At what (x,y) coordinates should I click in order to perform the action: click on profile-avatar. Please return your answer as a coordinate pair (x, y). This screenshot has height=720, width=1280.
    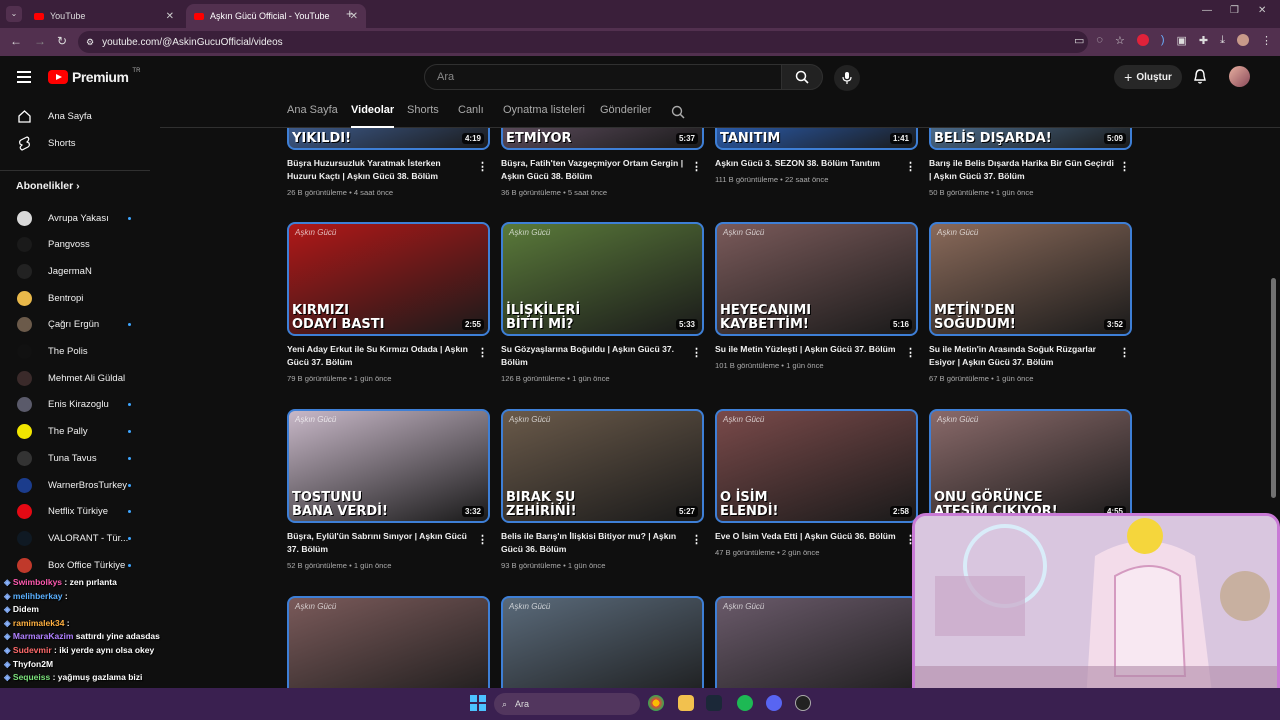
    Looking at the image, I should click on (1243, 40).